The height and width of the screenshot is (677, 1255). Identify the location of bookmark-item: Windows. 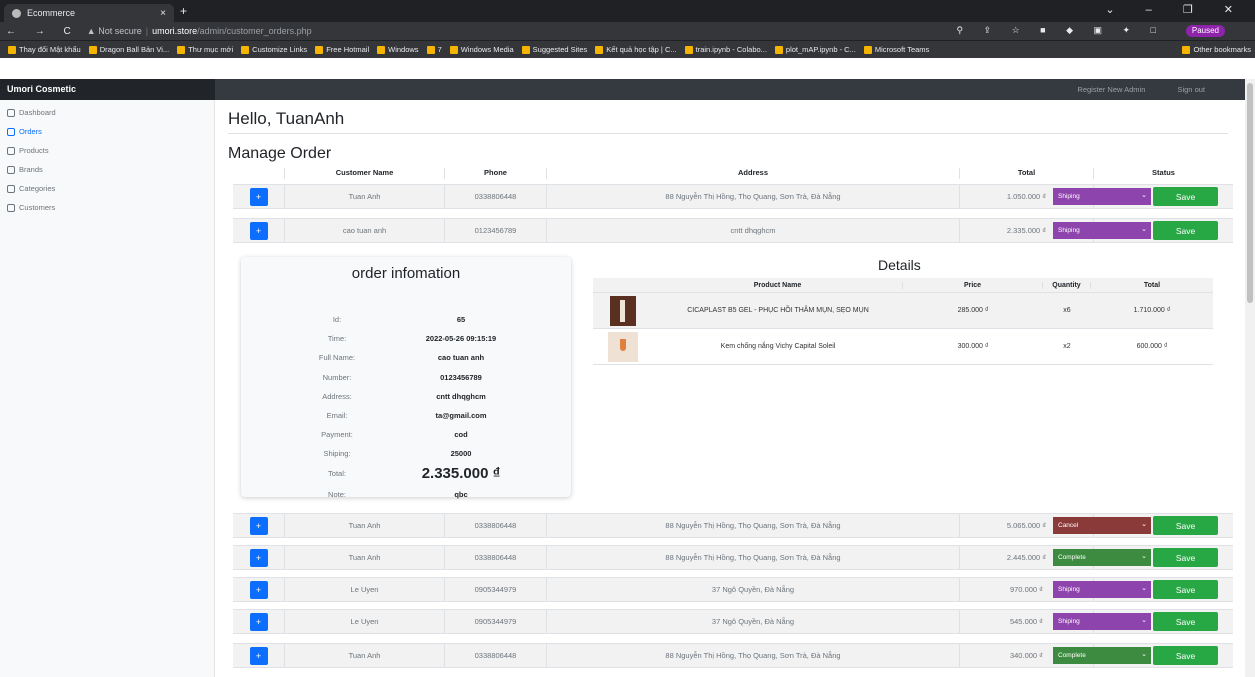
(398, 49).